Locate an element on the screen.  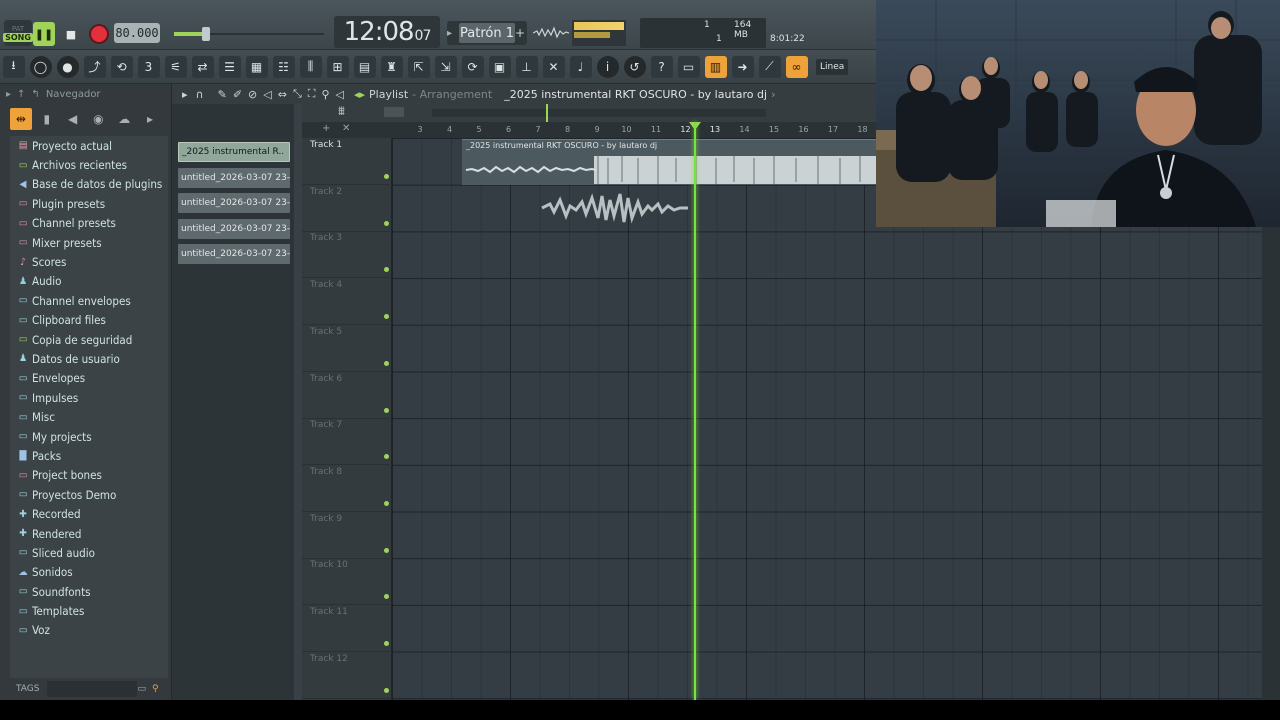
add-pattern-button: + is located at coordinates (521, 33).